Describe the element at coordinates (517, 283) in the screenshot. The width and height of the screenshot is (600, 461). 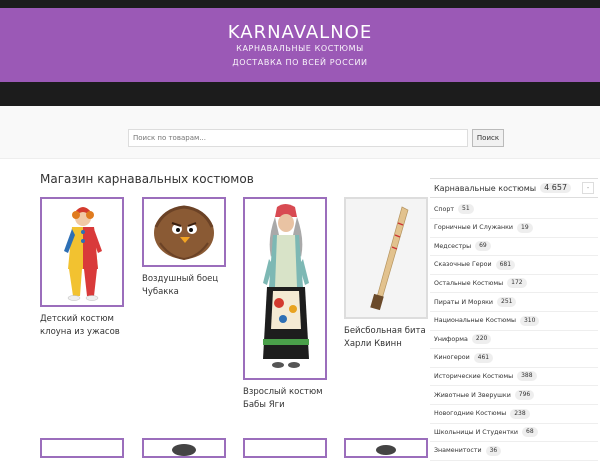
I see `category-count-badge: 172` at that location.